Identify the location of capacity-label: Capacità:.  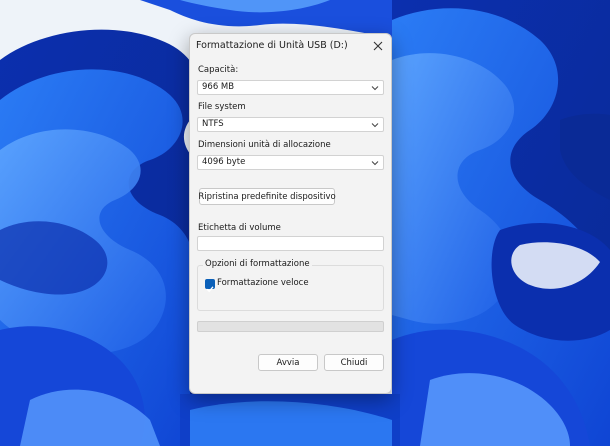
(218, 70).